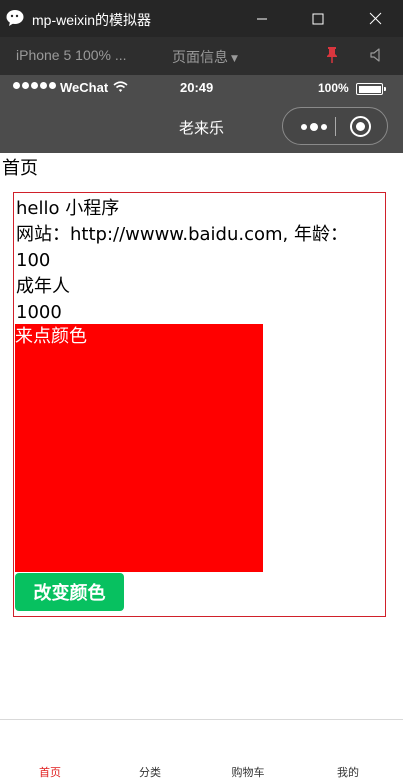  What do you see at coordinates (92, 20) in the screenshot?
I see `window-title: mp-weixin的模拟器` at bounding box center [92, 20].